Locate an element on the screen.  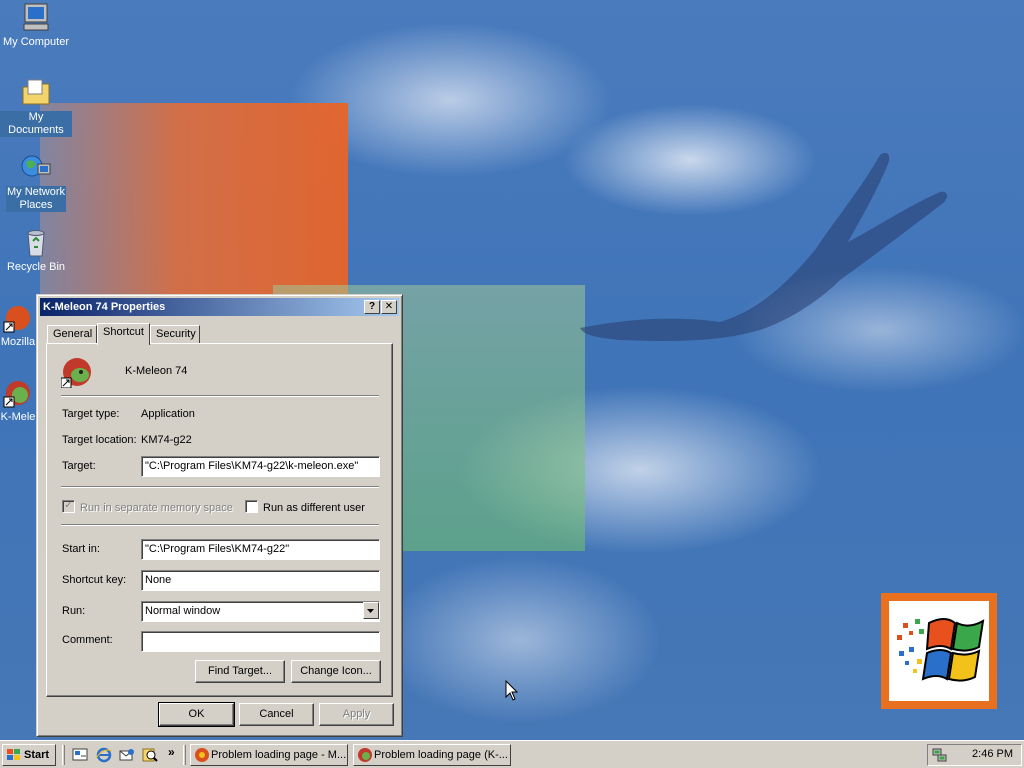
wallpaper-diver-silhouette is located at coordinates (764, 246).